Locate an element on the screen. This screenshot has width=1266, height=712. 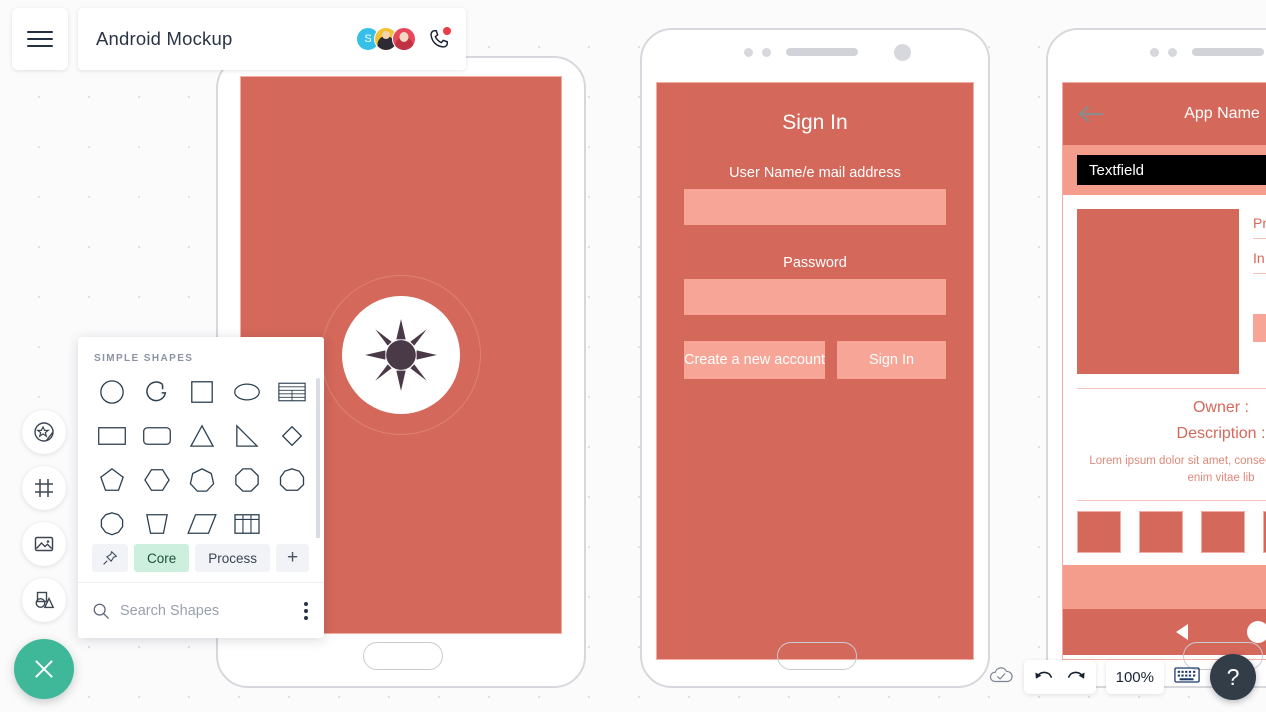
signin-title: Sign In is located at coordinates (815, 122).